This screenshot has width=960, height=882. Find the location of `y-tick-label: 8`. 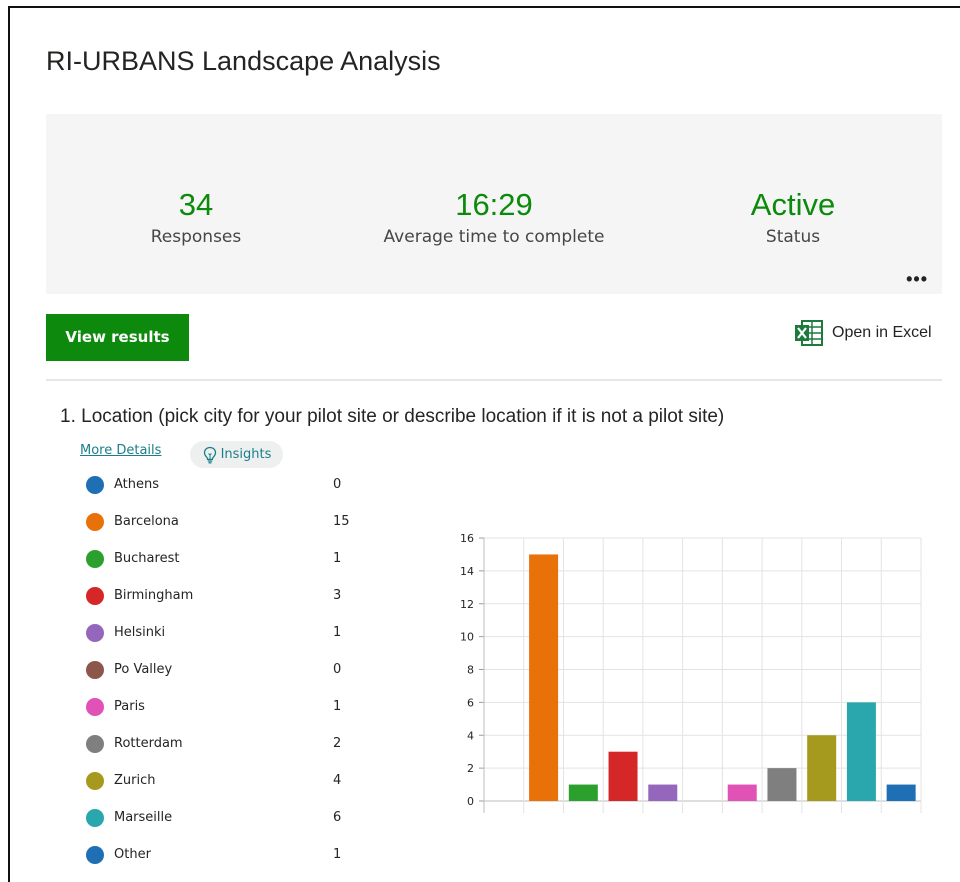

y-tick-label: 8 is located at coordinates (470, 670).